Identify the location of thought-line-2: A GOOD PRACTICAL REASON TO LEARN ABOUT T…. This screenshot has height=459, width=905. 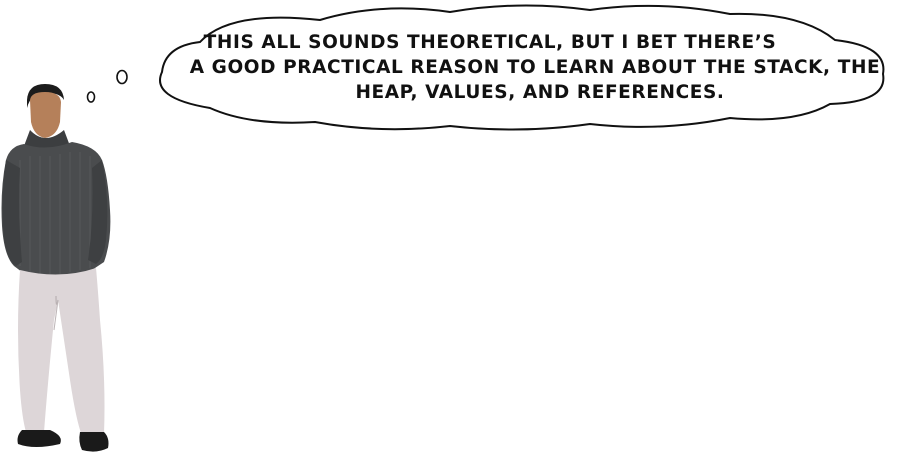
(535, 67).